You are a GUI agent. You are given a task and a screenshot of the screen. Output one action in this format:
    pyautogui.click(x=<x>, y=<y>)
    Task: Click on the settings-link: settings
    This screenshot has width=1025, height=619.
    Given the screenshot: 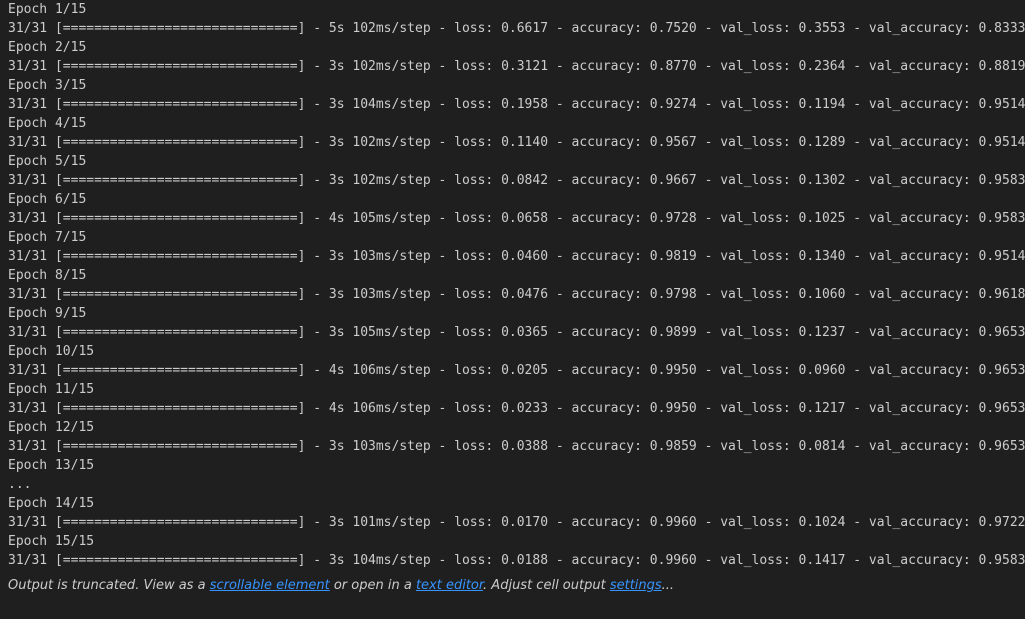 What is the action you would take?
    pyautogui.click(x=636, y=585)
    